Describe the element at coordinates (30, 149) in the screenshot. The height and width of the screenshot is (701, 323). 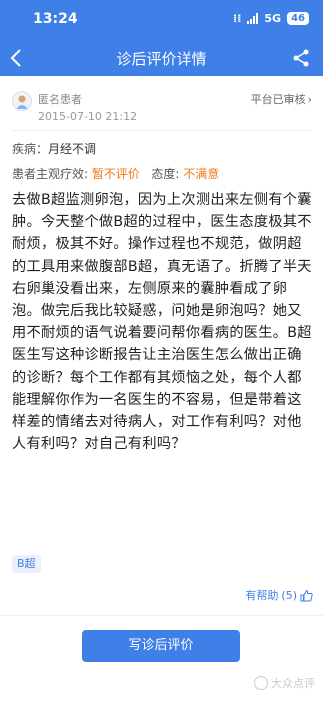
I see `disease-label: 疾病：` at that location.